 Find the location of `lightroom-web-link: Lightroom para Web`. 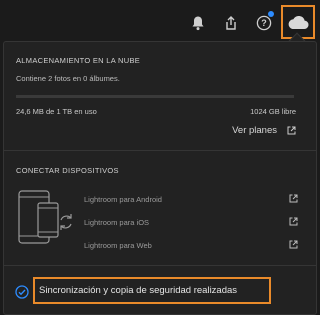

lightroom-web-link: Lightroom para Web is located at coordinates (191, 245).